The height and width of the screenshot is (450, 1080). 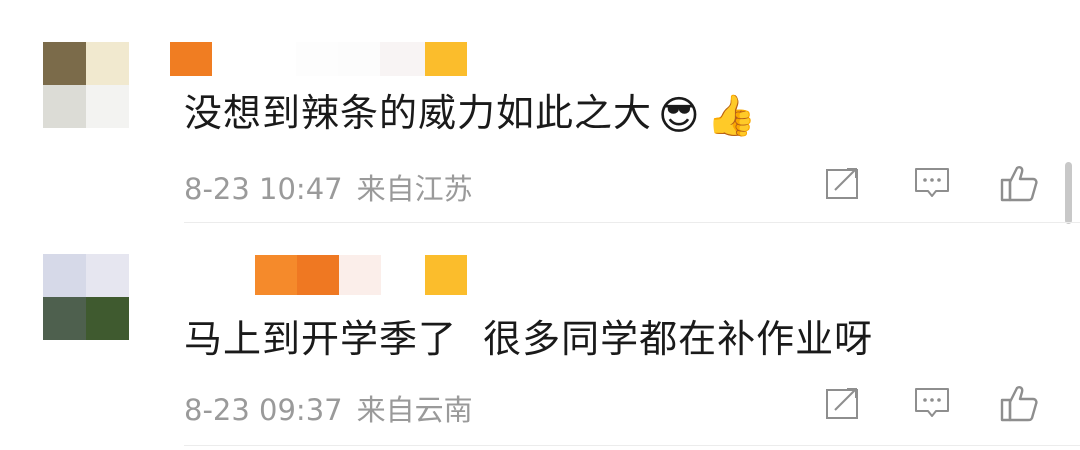 I want to click on comment-text: 没想到辣条的威力如此之大 😎 👍, so click(x=471, y=110).